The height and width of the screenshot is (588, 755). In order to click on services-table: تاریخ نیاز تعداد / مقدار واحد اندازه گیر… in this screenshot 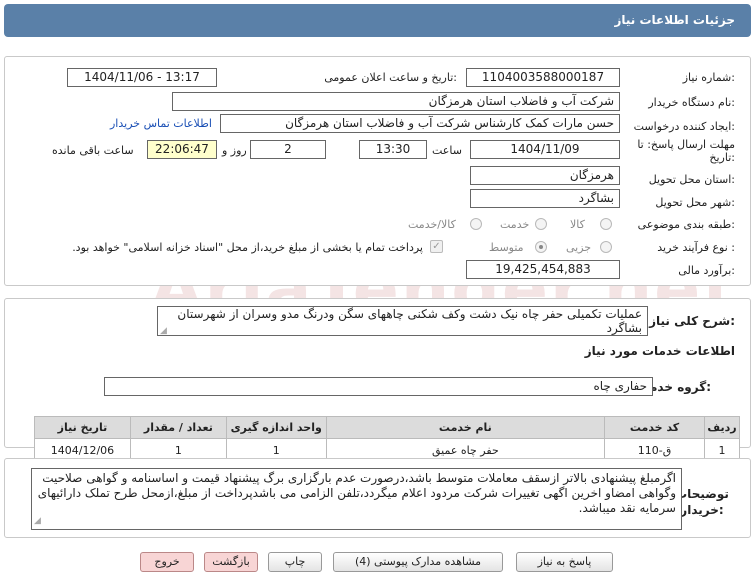, I will do `click(387, 439)`.